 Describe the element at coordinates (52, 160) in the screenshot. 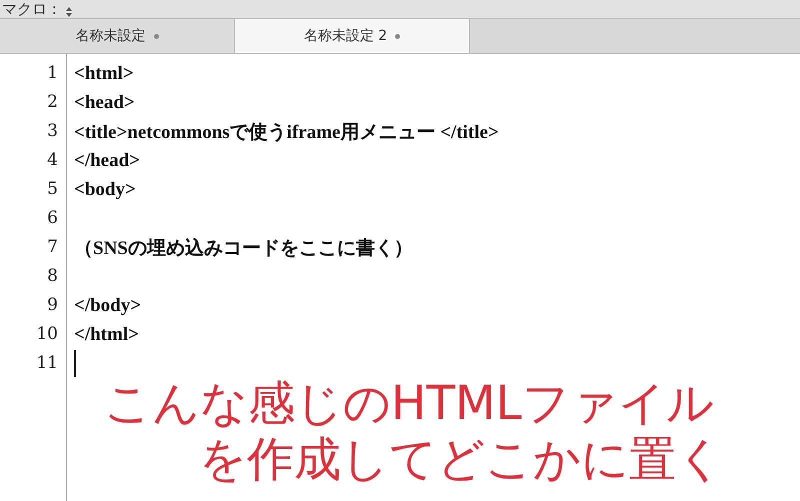

I see `line-number: 4` at that location.